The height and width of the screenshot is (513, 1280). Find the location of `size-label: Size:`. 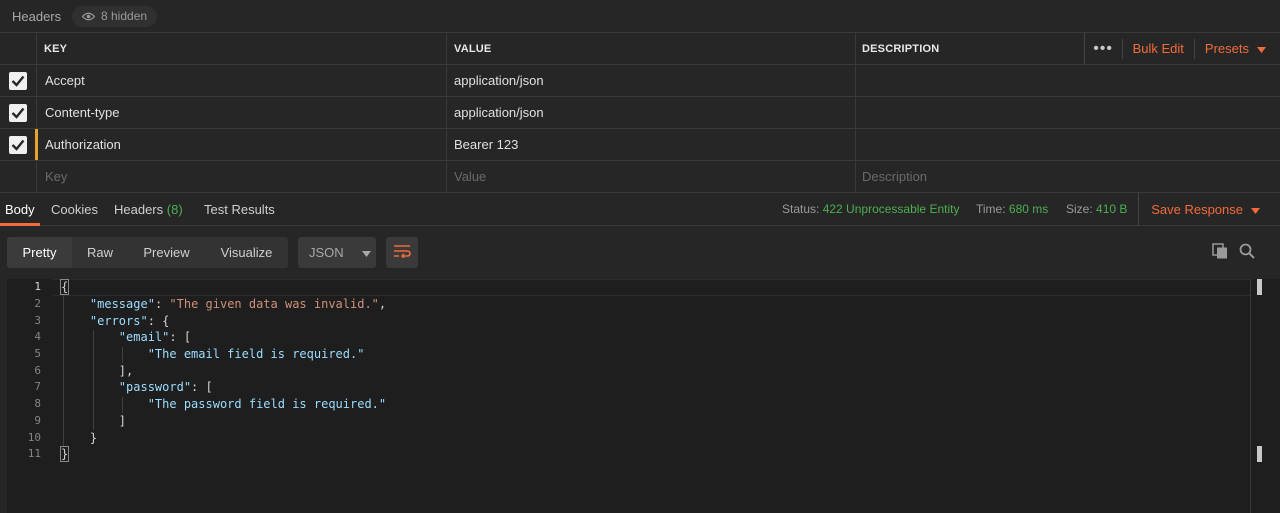

size-label: Size: is located at coordinates (1079, 209).